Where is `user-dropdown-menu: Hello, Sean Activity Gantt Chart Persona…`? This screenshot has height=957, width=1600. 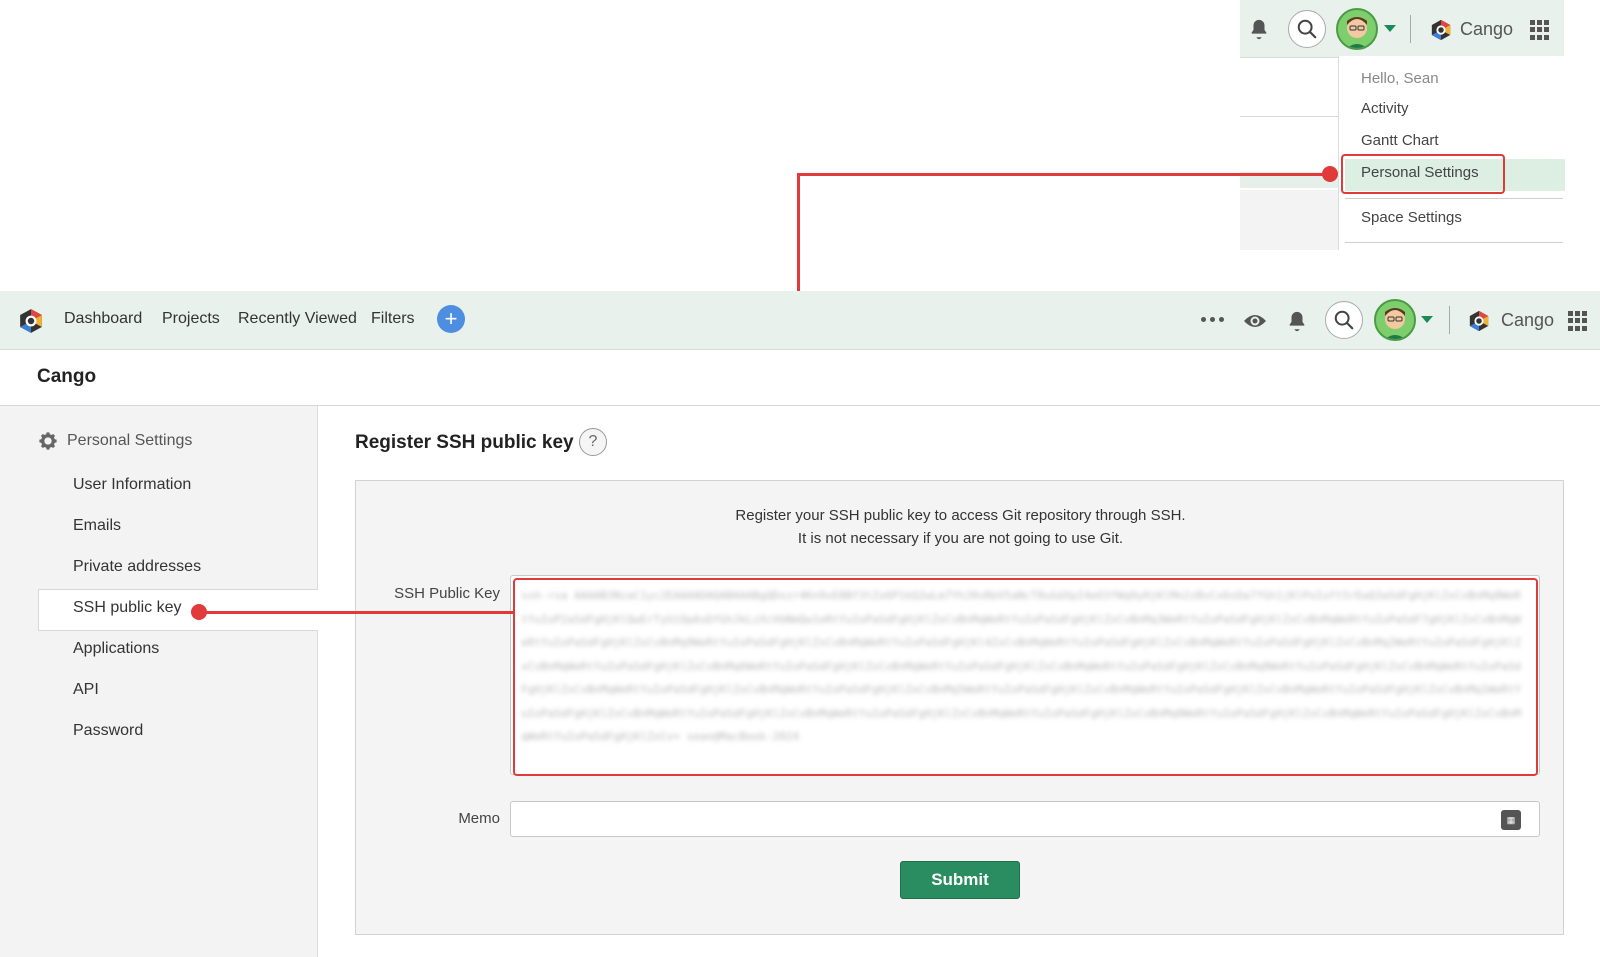
user-dropdown-menu: Hello, Sean Activity Gantt Chart Persona… is located at coordinates (1451, 153).